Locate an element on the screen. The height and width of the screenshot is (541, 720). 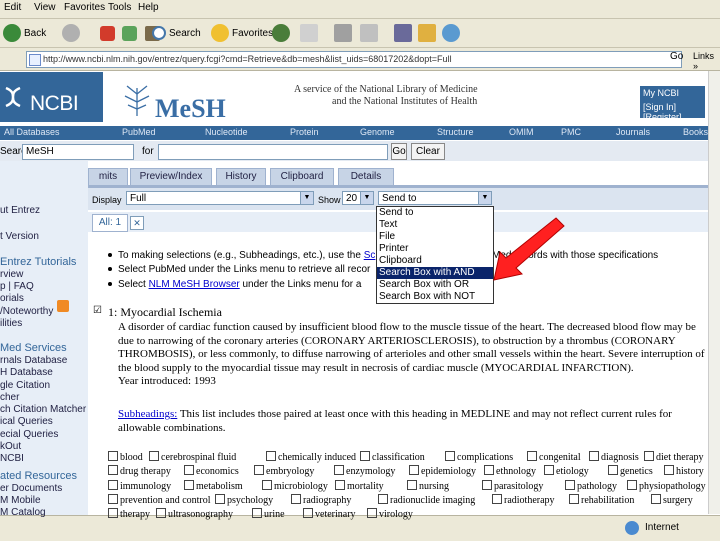
back-button: Back is located at coordinates (24, 33).